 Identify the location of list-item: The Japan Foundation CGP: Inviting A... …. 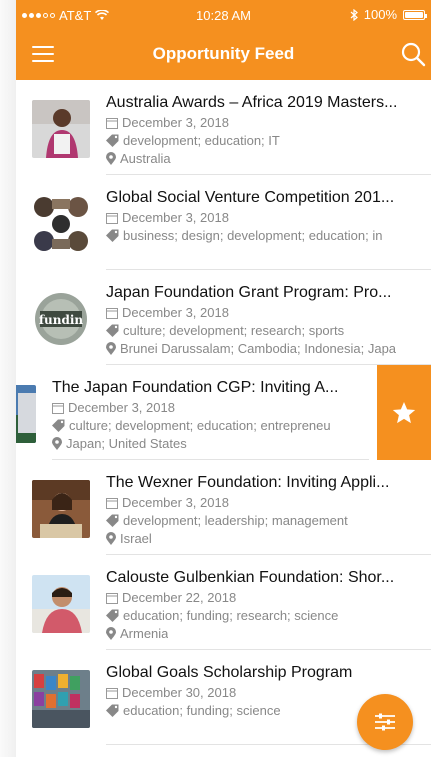
(223, 412).